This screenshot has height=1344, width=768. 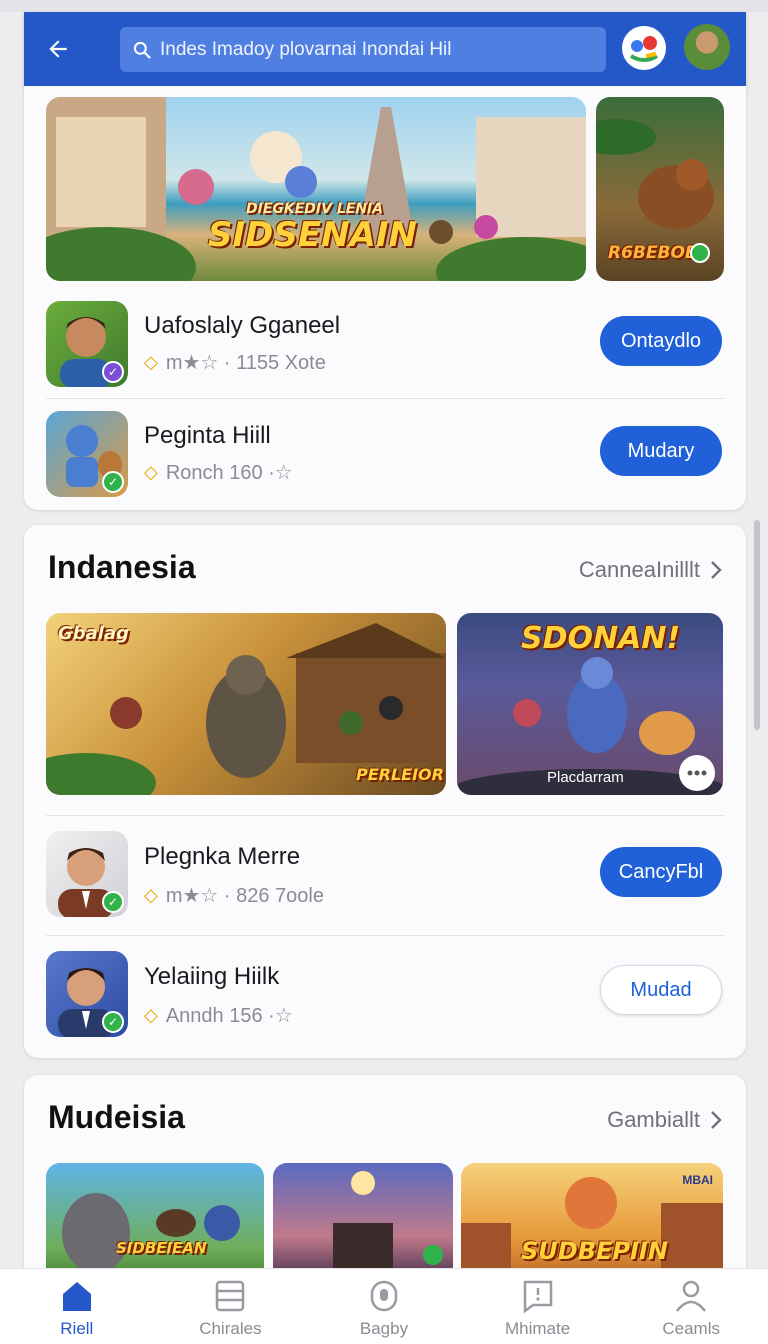 What do you see at coordinates (388, 1227) in the screenshot?
I see `banner-2-scene` at bounding box center [388, 1227].